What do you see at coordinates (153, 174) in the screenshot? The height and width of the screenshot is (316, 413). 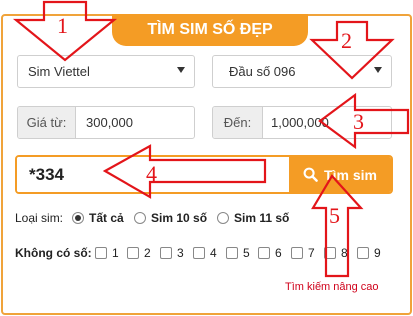 I see `search-input: *334` at bounding box center [153, 174].